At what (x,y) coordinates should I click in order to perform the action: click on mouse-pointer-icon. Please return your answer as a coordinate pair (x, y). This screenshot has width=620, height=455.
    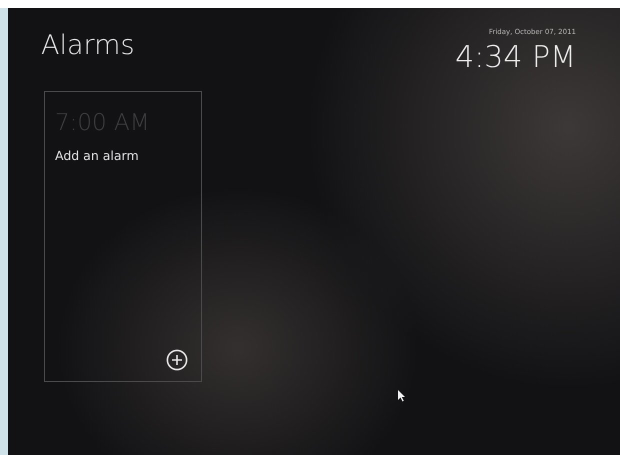
    Looking at the image, I should click on (402, 396).